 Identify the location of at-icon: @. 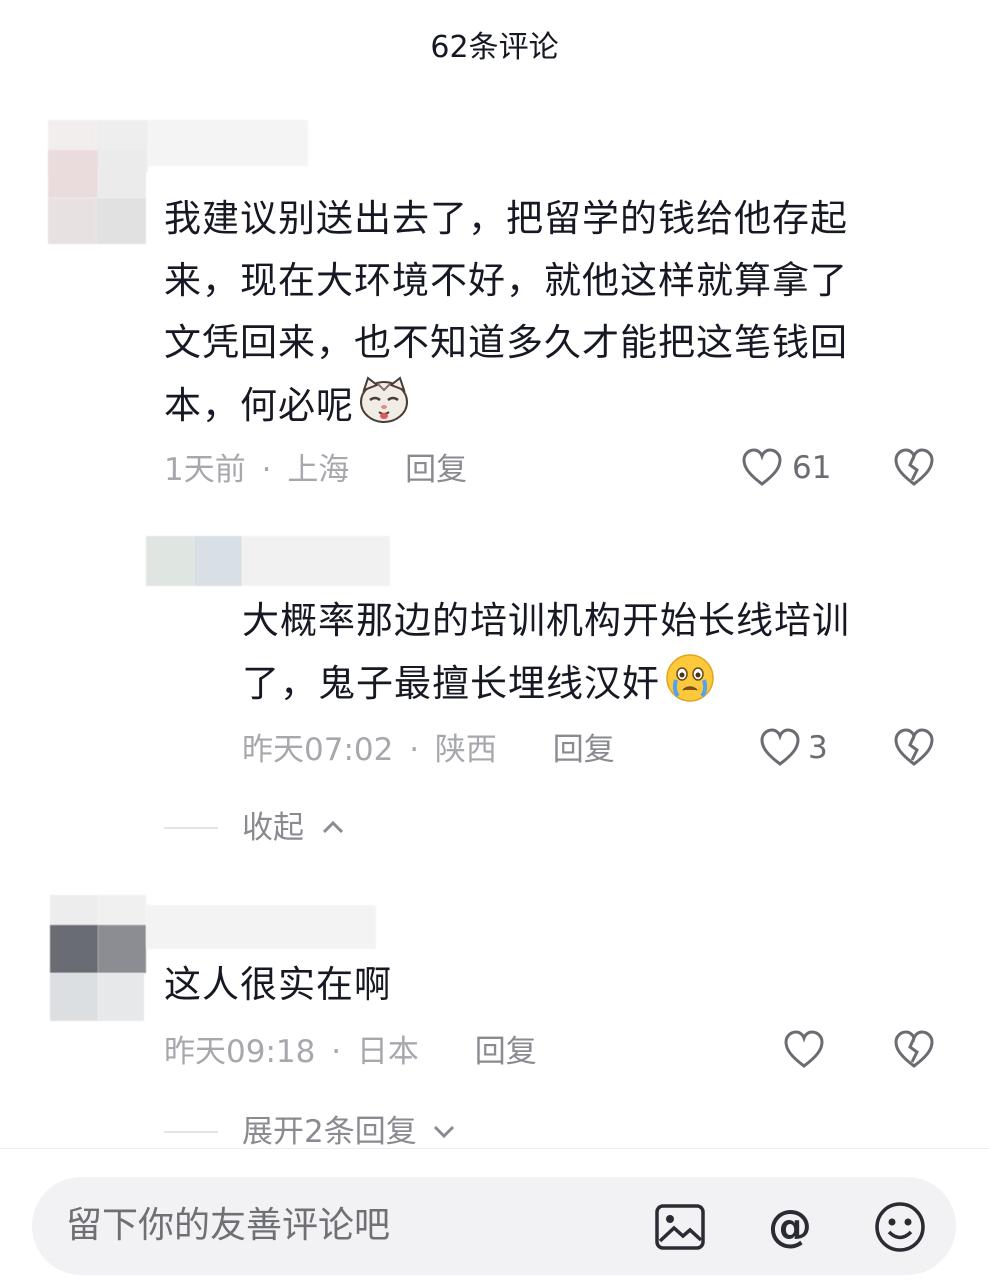
(790, 1227).